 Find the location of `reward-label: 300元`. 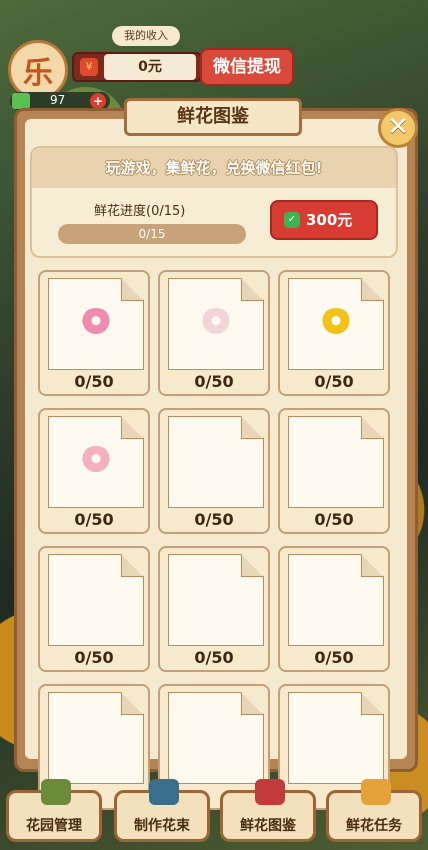

reward-label: 300元 is located at coordinates (329, 220).